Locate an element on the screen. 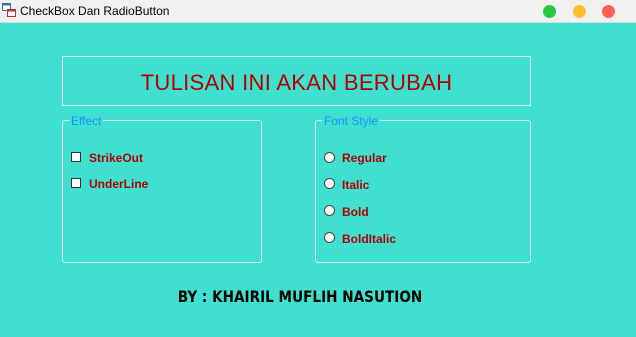 The width and height of the screenshot is (636, 337). window-title: CheckBox Dan RadioButton is located at coordinates (95, 11).